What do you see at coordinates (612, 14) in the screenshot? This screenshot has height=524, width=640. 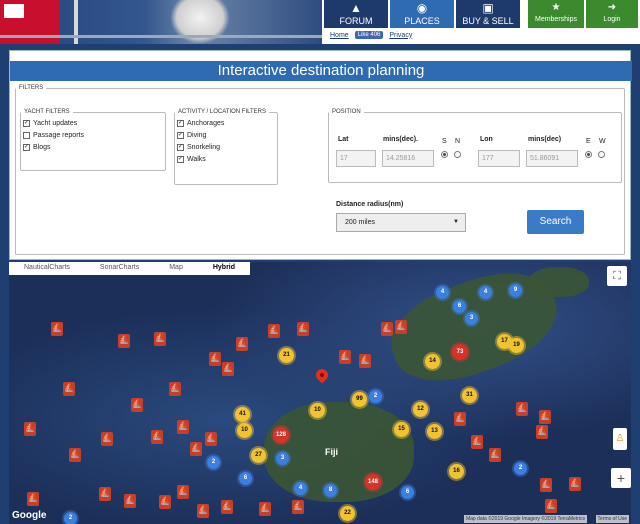 I see `login-button: ➜ Login` at bounding box center [612, 14].